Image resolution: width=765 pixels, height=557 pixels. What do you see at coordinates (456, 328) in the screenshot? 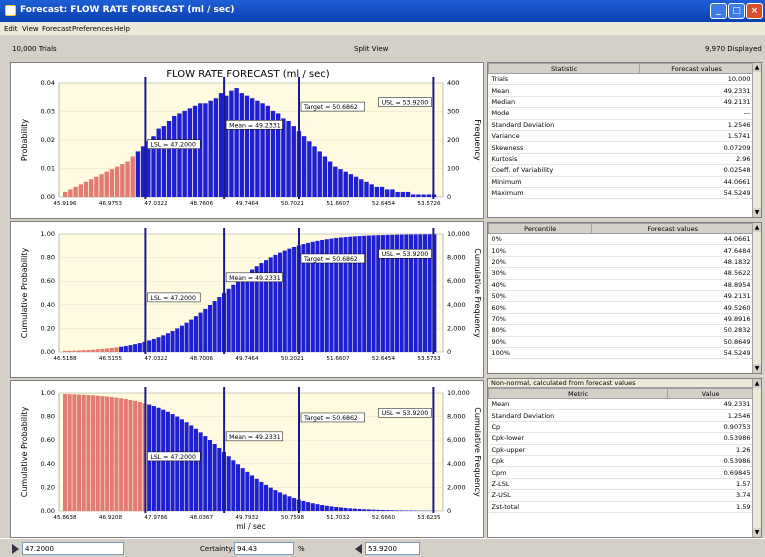
I see `y2-tick-label: 2,000` at bounding box center [456, 328].